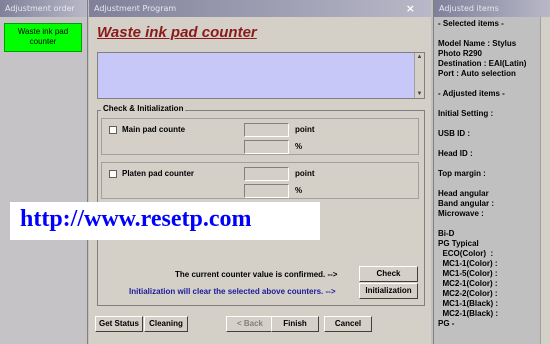 This screenshot has width=550, height=344. What do you see at coordinates (419, 75) in the screenshot?
I see `textarea-scrollbar: ▲ ▼` at bounding box center [419, 75].